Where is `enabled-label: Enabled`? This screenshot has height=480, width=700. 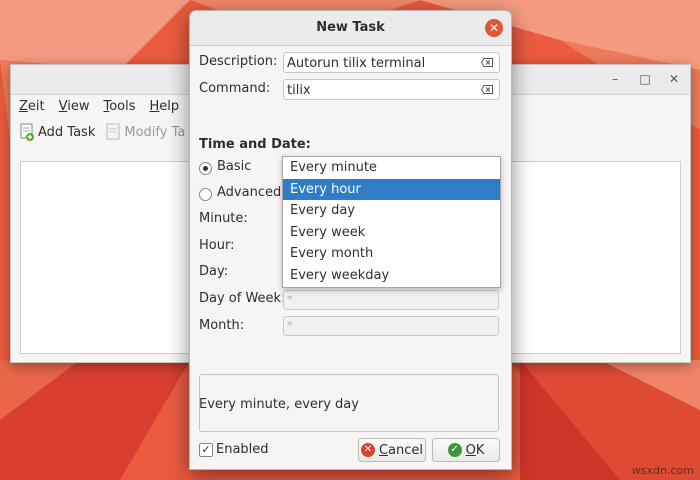
enabled-label: Enabled is located at coordinates (242, 449).